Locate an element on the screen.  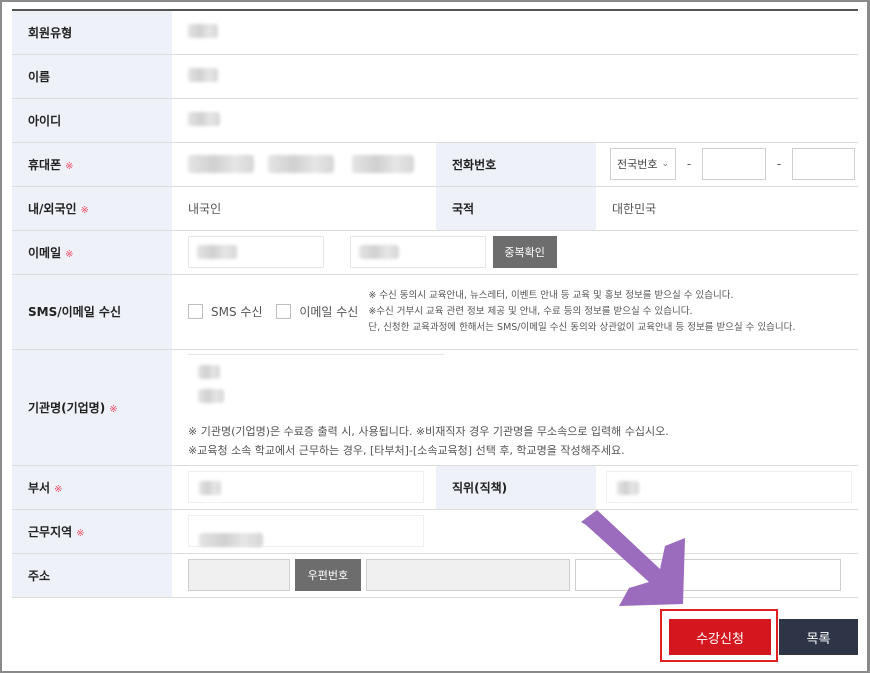
email-domain-redacted is located at coordinates (378, 252).